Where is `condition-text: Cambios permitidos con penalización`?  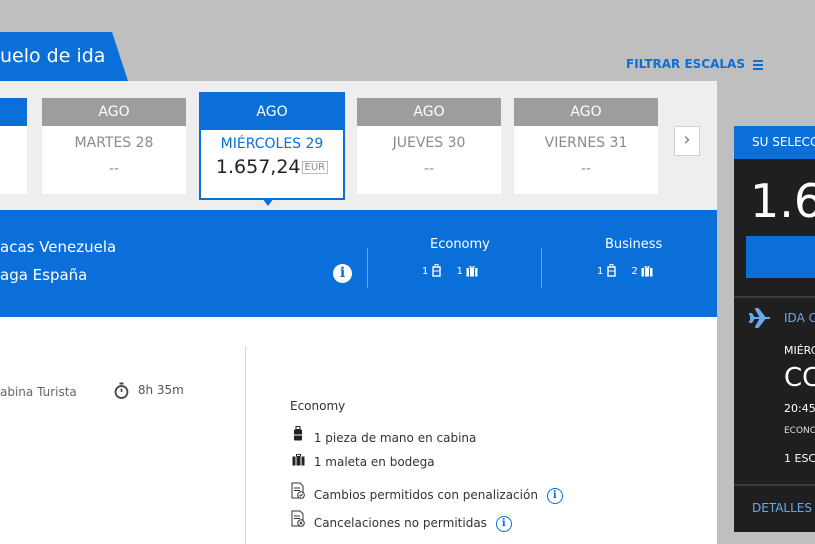 condition-text: Cambios permitidos con penalización is located at coordinates (425, 495).